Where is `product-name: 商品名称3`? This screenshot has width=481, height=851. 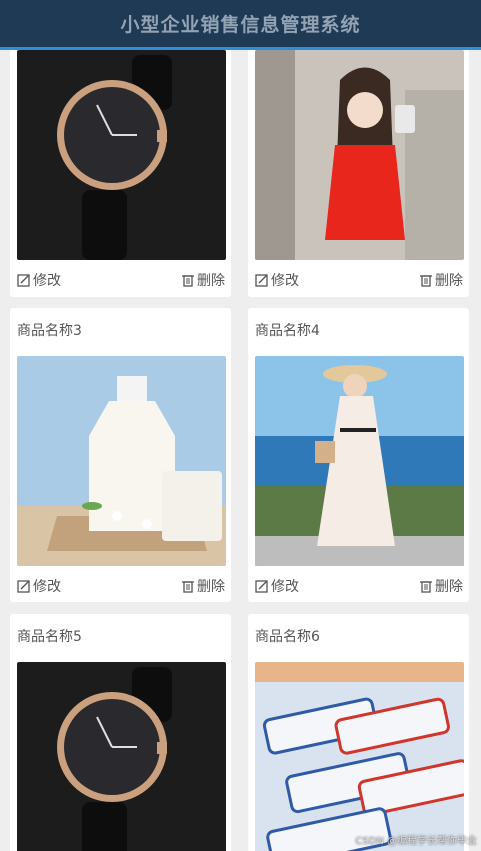
product-name: 商品名称3 is located at coordinates (49, 331).